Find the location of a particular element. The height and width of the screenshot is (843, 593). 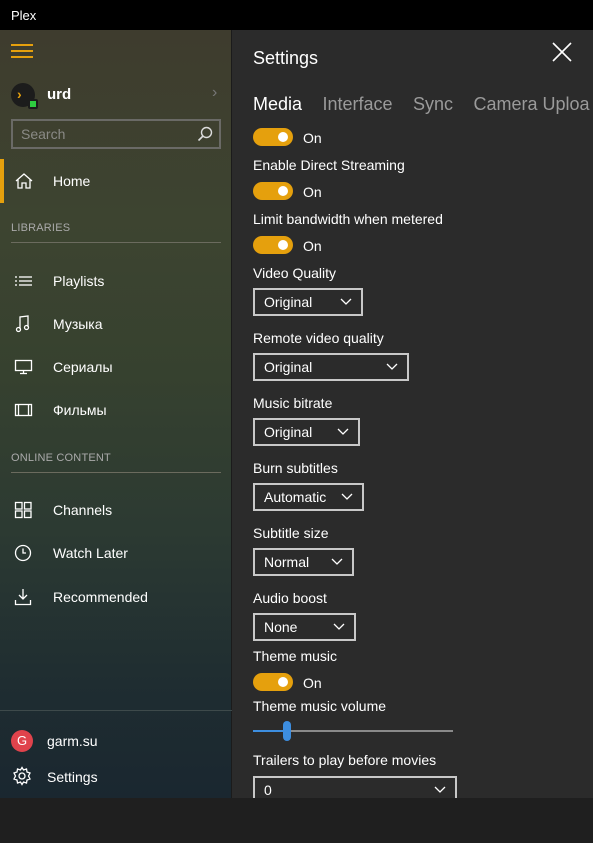

select-value: Normal is located at coordinates (287, 562).